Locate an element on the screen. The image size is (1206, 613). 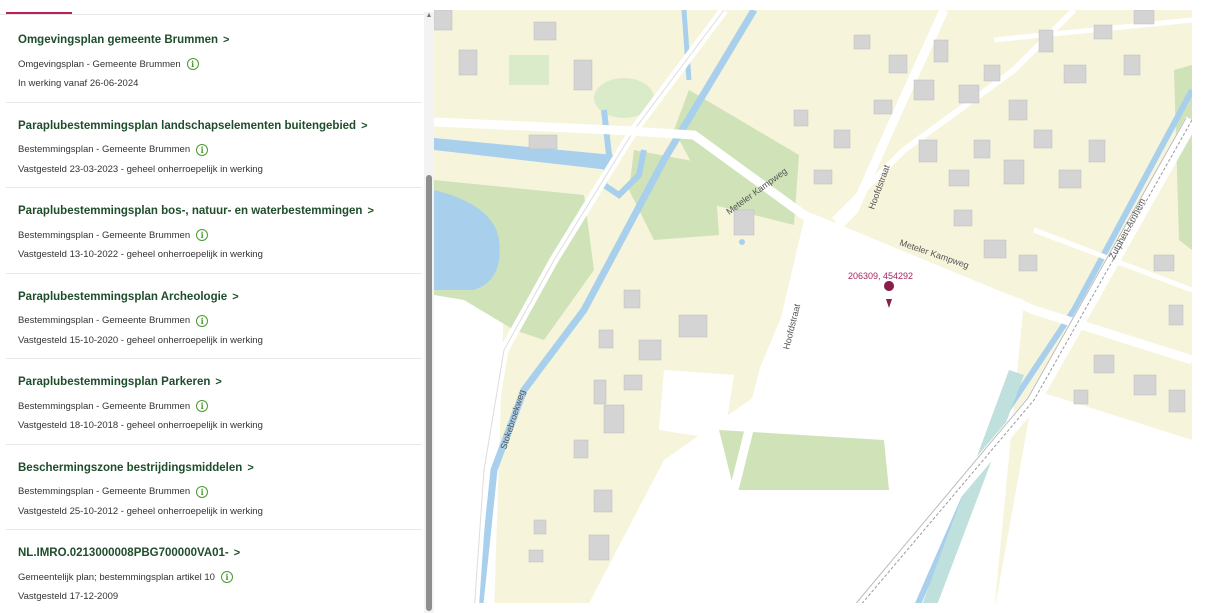
plan-status: In werking vanaf 26-06-2024 is located at coordinates (78, 83).